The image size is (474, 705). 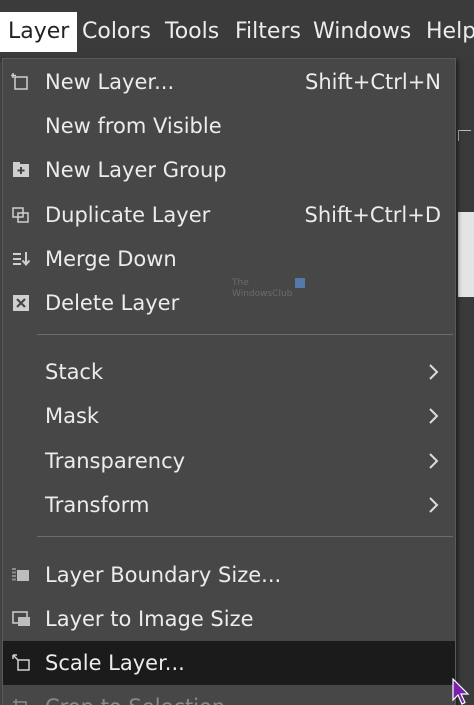 I want to click on duplicate-icon, so click(x=20, y=215).